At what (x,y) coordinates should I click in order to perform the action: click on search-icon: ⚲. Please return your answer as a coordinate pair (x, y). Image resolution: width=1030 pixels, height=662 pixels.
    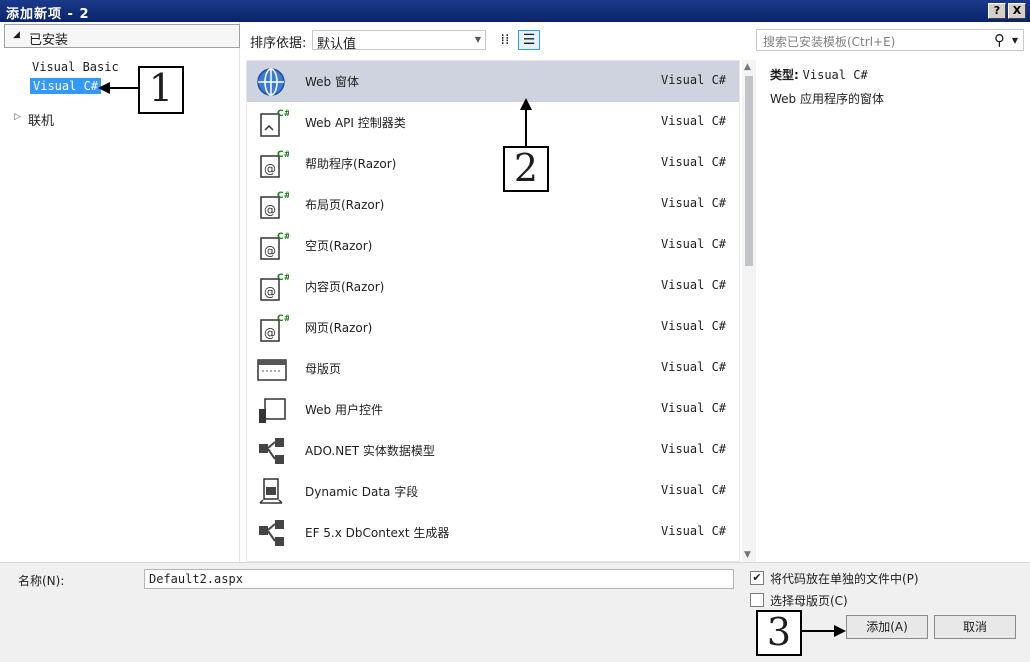
    Looking at the image, I should click on (999, 40).